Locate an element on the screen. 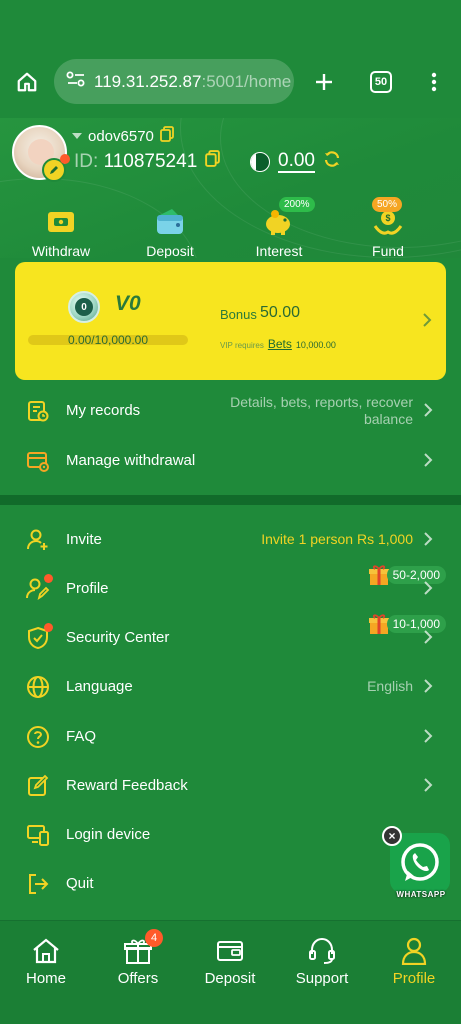 The width and height of the screenshot is (461, 1024). my-records-hint: Details, bets, reports, recover balance is located at coordinates (321, 410).